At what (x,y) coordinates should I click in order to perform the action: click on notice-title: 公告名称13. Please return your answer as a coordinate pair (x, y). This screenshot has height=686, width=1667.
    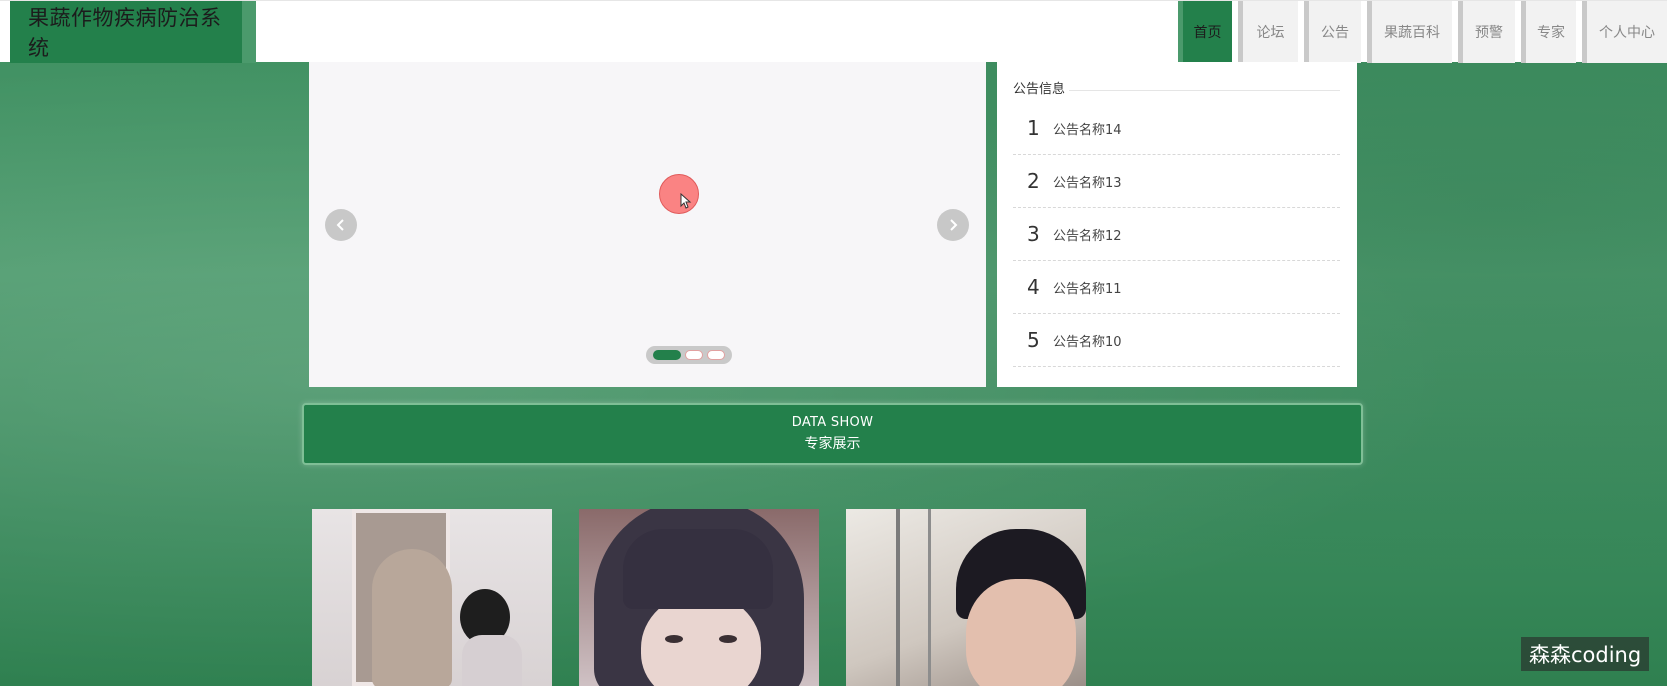
    Looking at the image, I should click on (1087, 183).